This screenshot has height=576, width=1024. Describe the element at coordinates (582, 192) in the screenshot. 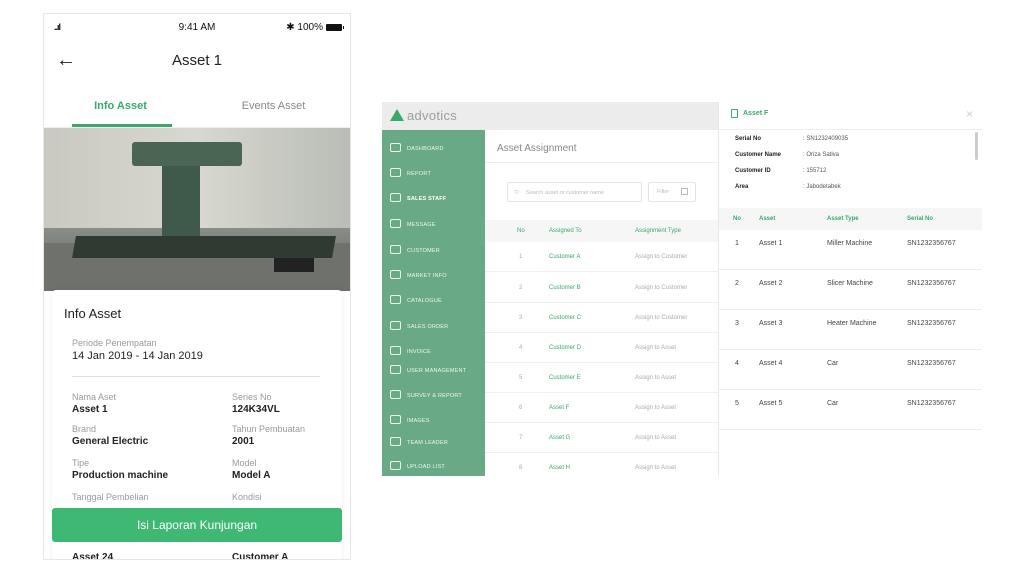

I see `search-input` at that location.